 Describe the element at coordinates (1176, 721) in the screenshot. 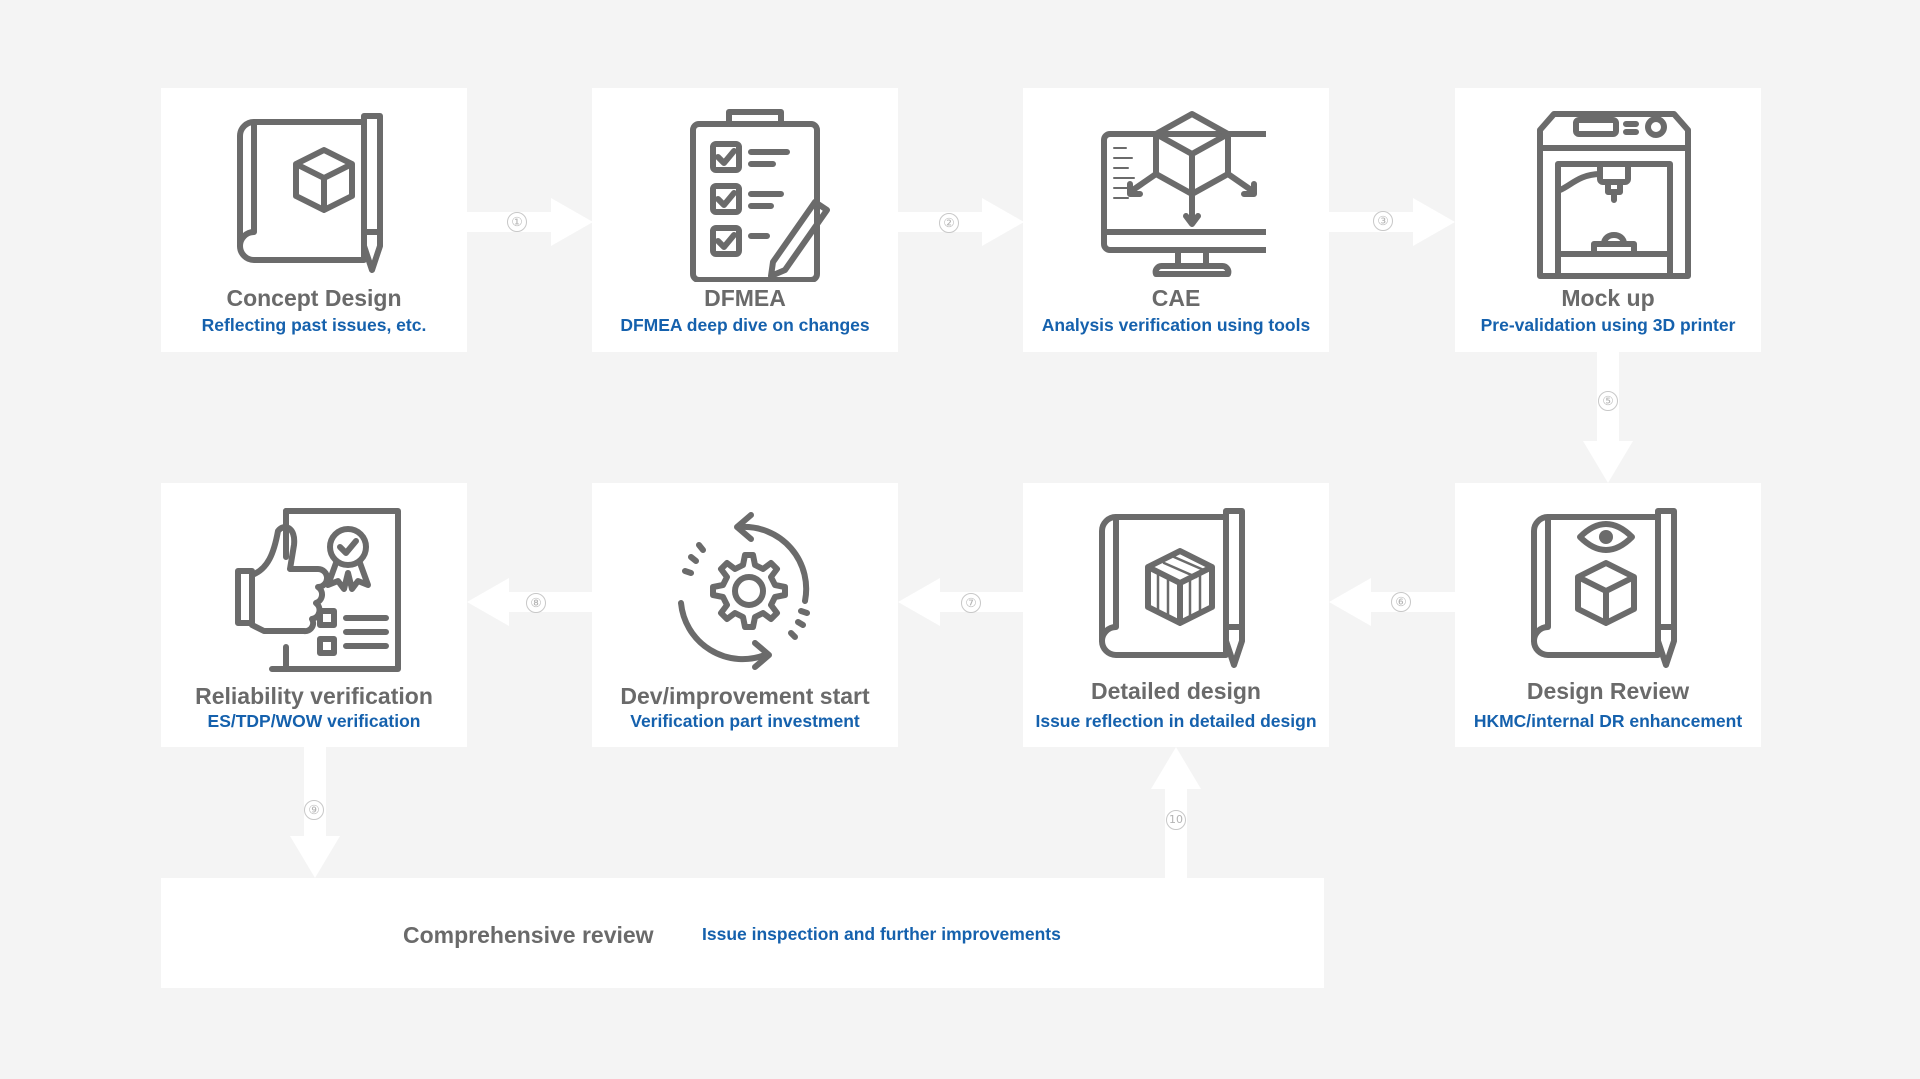

I see `step-subtitle: Issue reflection in detailed design` at that location.